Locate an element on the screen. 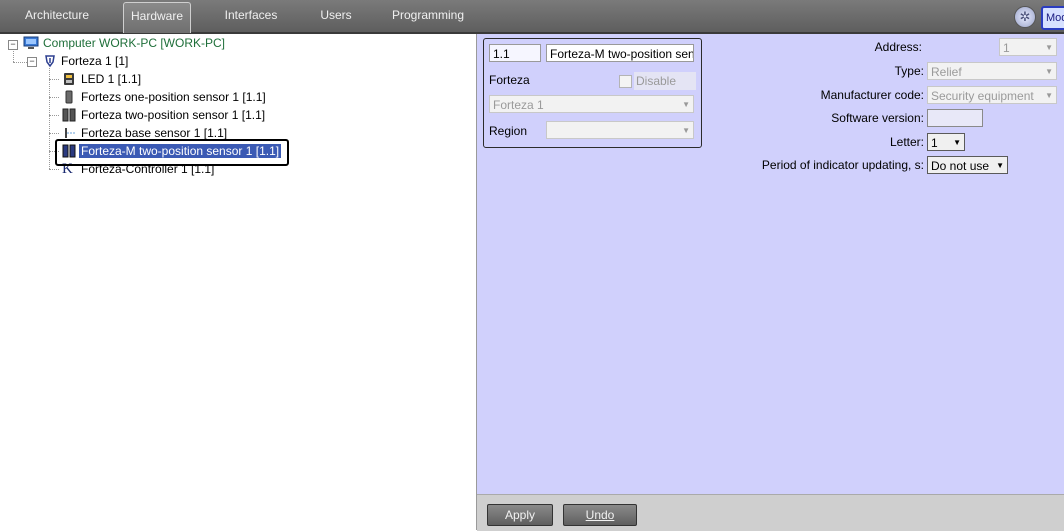  tab-interfaces: Interfaces is located at coordinates (251, 16).